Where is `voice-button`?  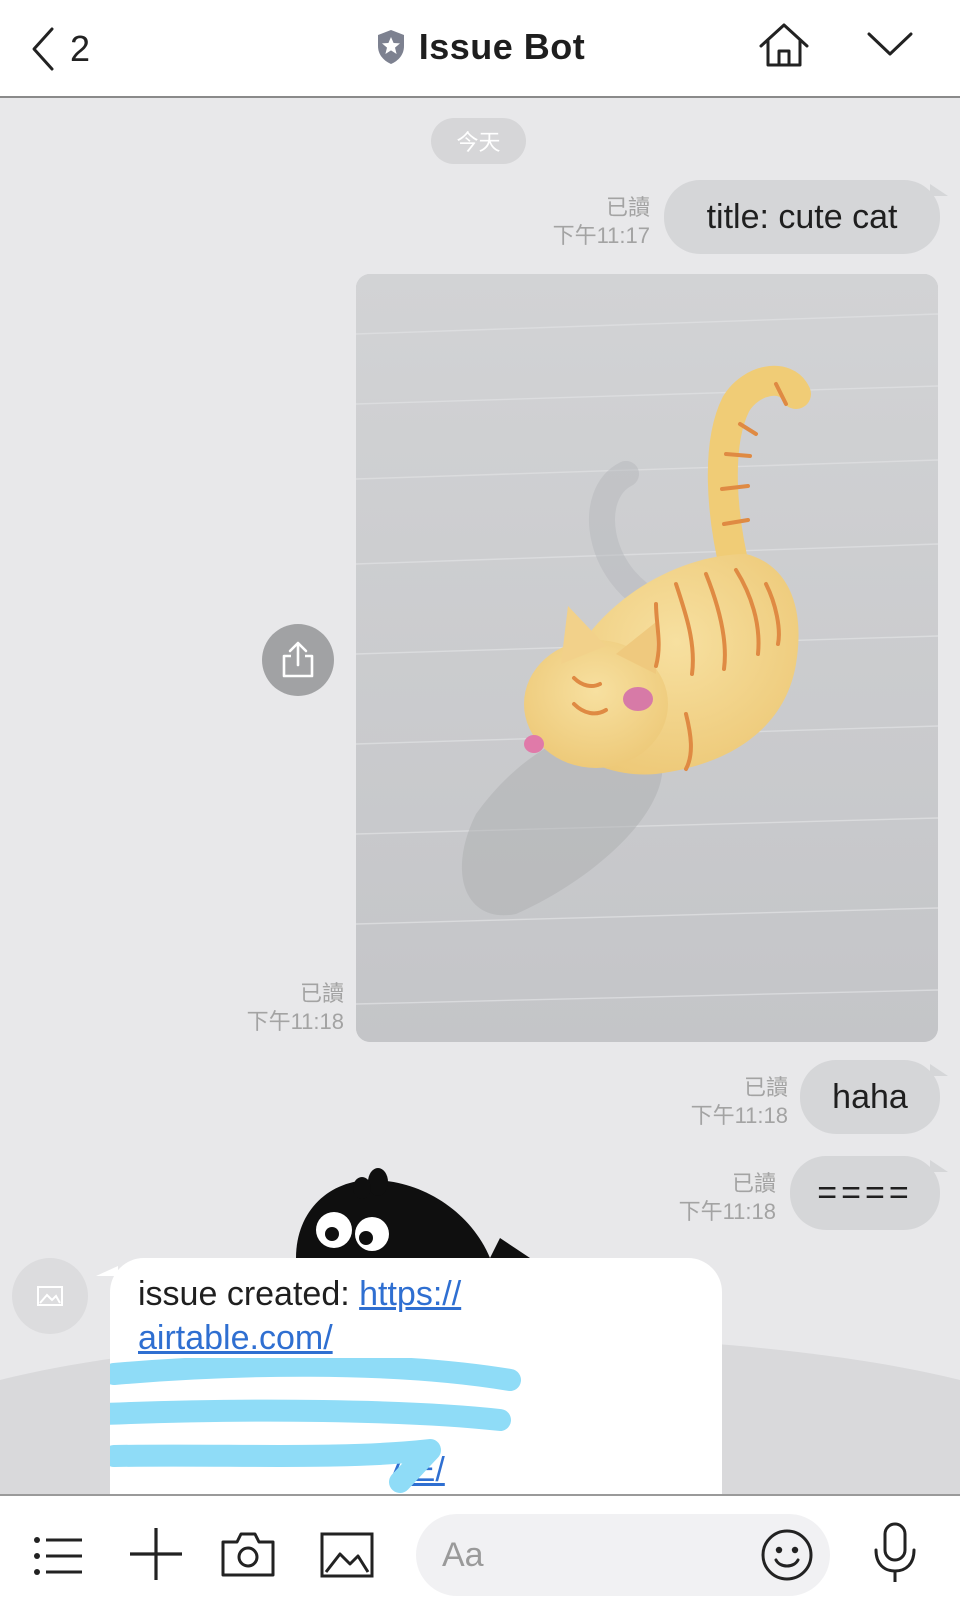
voice-button is located at coordinates (895, 1555).